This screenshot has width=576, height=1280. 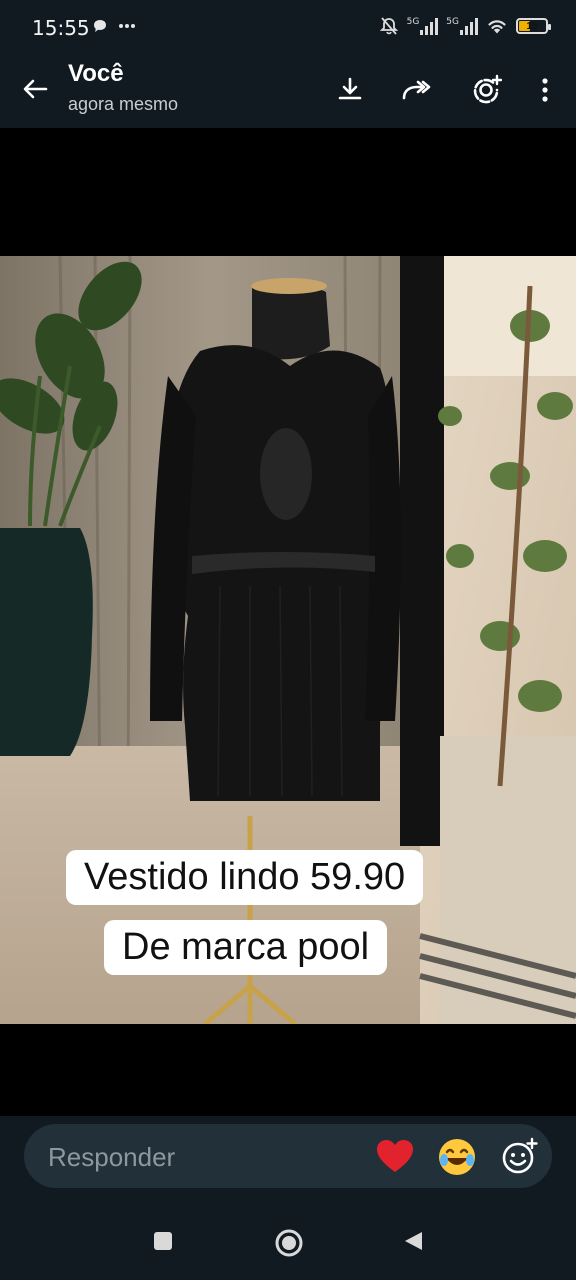 I want to click on reply-bar, so click(x=288, y=1162).